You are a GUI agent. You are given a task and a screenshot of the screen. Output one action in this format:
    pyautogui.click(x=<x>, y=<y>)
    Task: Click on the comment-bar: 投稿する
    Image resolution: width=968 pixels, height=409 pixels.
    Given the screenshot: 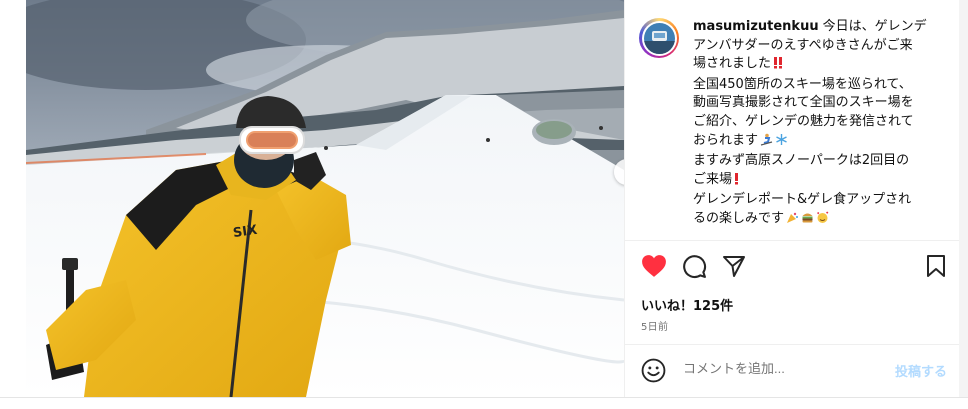 What is the action you would take?
    pyautogui.click(x=795, y=371)
    